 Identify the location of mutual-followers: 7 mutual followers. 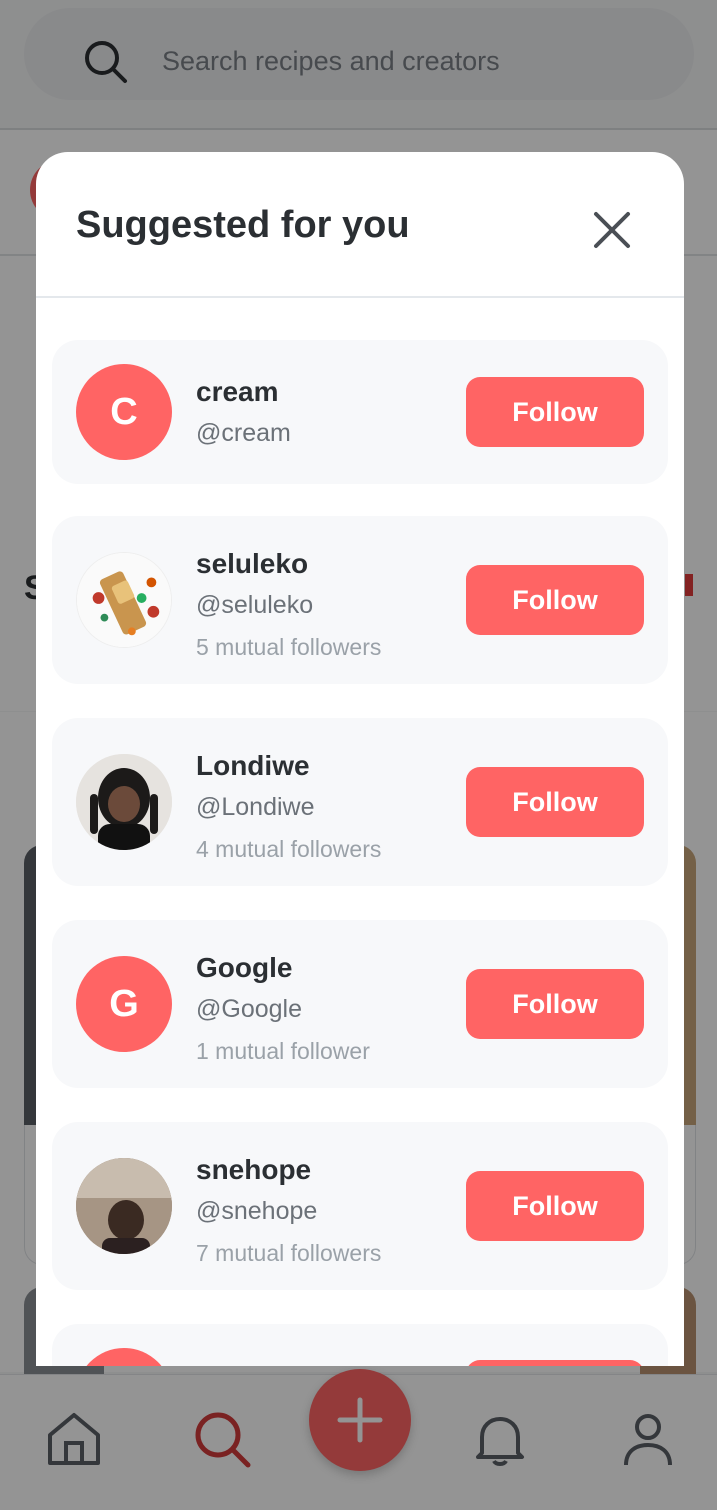
(289, 1253).